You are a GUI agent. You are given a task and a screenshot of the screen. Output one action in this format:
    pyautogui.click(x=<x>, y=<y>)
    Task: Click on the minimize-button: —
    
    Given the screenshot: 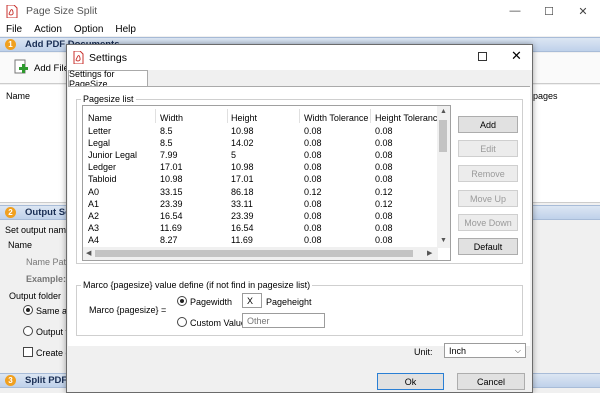 What is the action you would take?
    pyautogui.click(x=515, y=11)
    